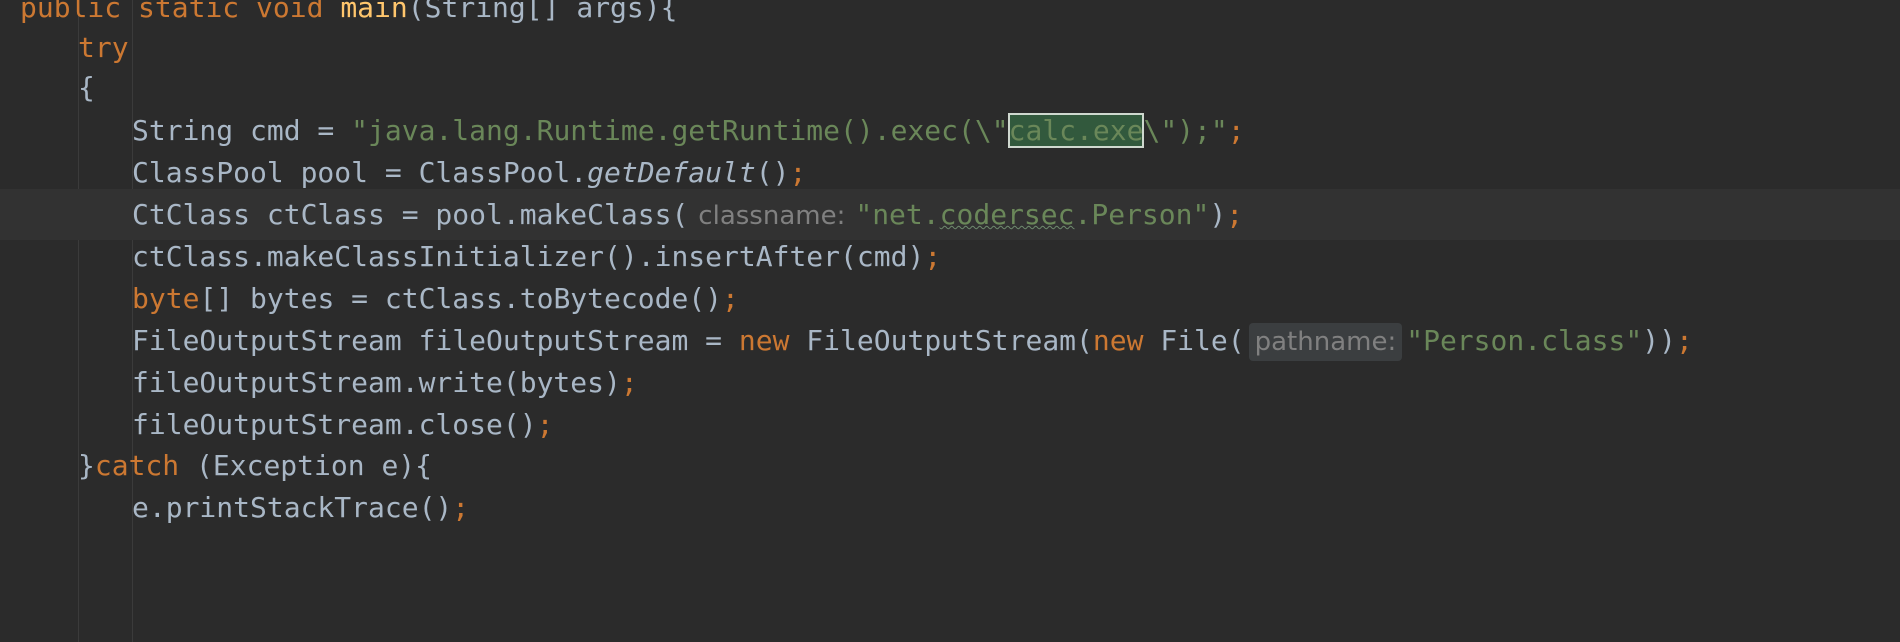  I want to click on pathname-string: "Person.class", so click(1524, 340).